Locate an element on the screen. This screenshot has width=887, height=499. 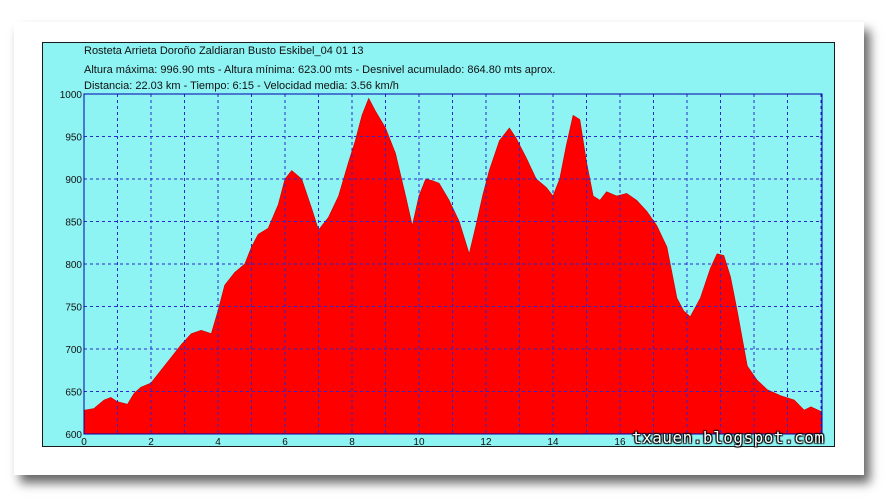
x-tick-label: 12 is located at coordinates (486, 442).